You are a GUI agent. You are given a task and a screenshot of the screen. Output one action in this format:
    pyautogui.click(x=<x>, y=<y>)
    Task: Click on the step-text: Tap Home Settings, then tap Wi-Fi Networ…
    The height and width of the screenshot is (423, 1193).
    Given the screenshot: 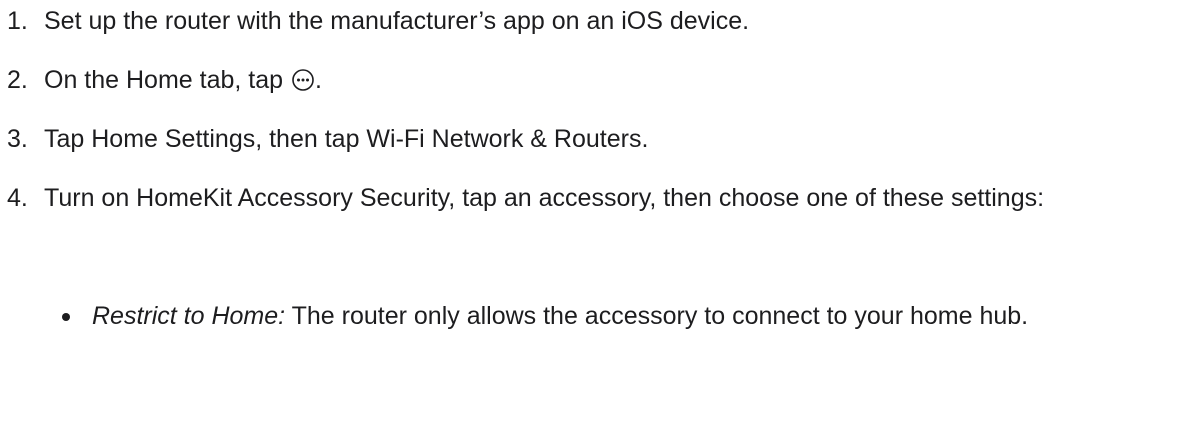 What is the action you would take?
    pyautogui.click(x=346, y=139)
    